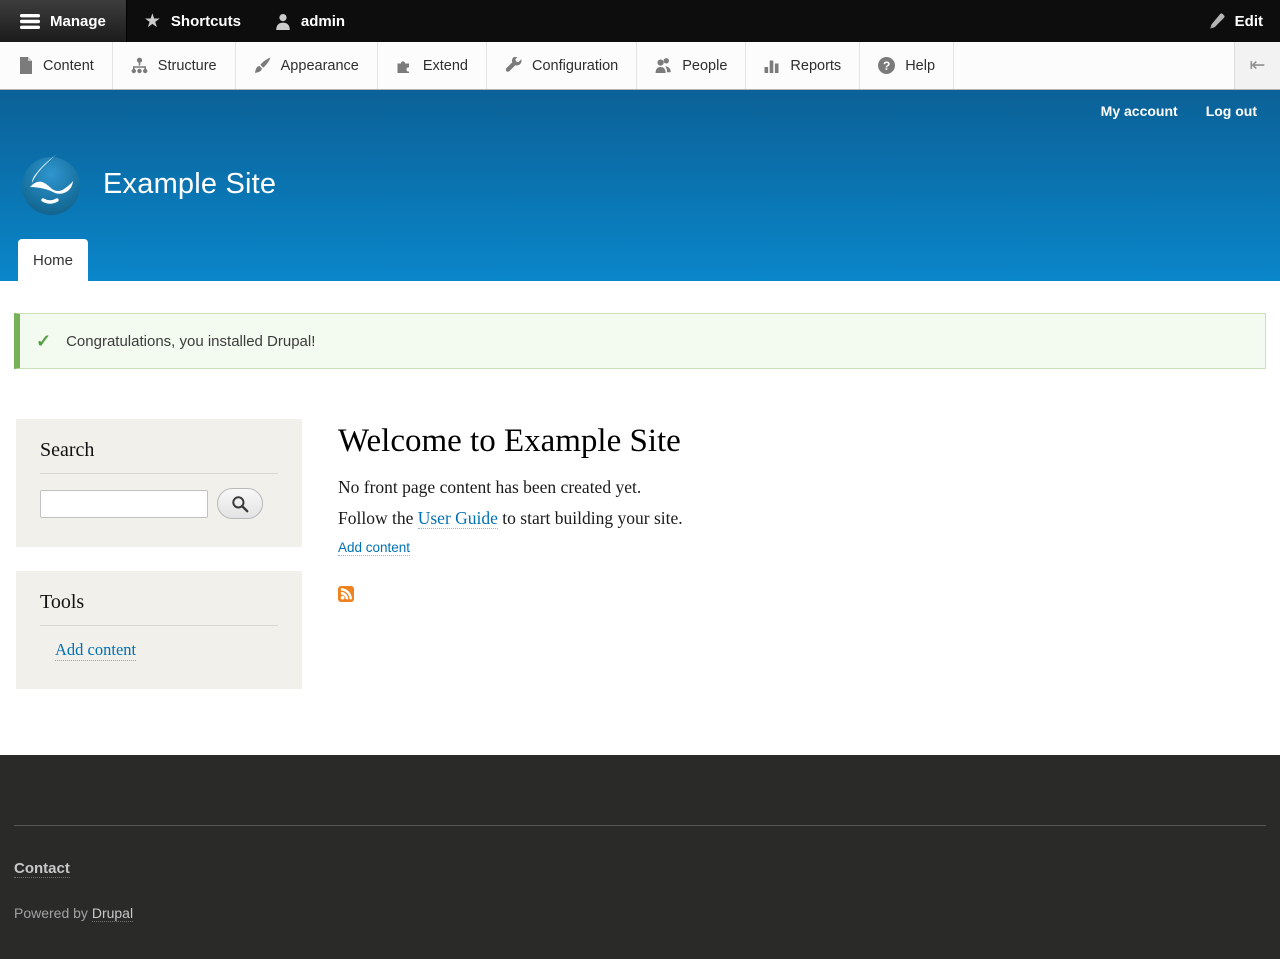 This screenshot has height=959, width=1280. I want to click on tray-item-label: Reports, so click(816, 65).